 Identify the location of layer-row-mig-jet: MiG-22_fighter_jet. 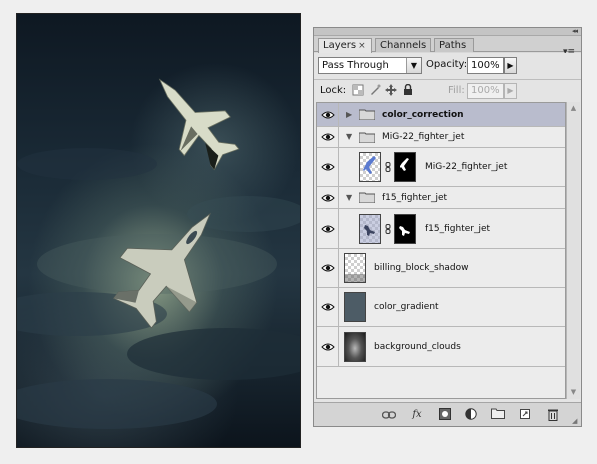
(441, 167).